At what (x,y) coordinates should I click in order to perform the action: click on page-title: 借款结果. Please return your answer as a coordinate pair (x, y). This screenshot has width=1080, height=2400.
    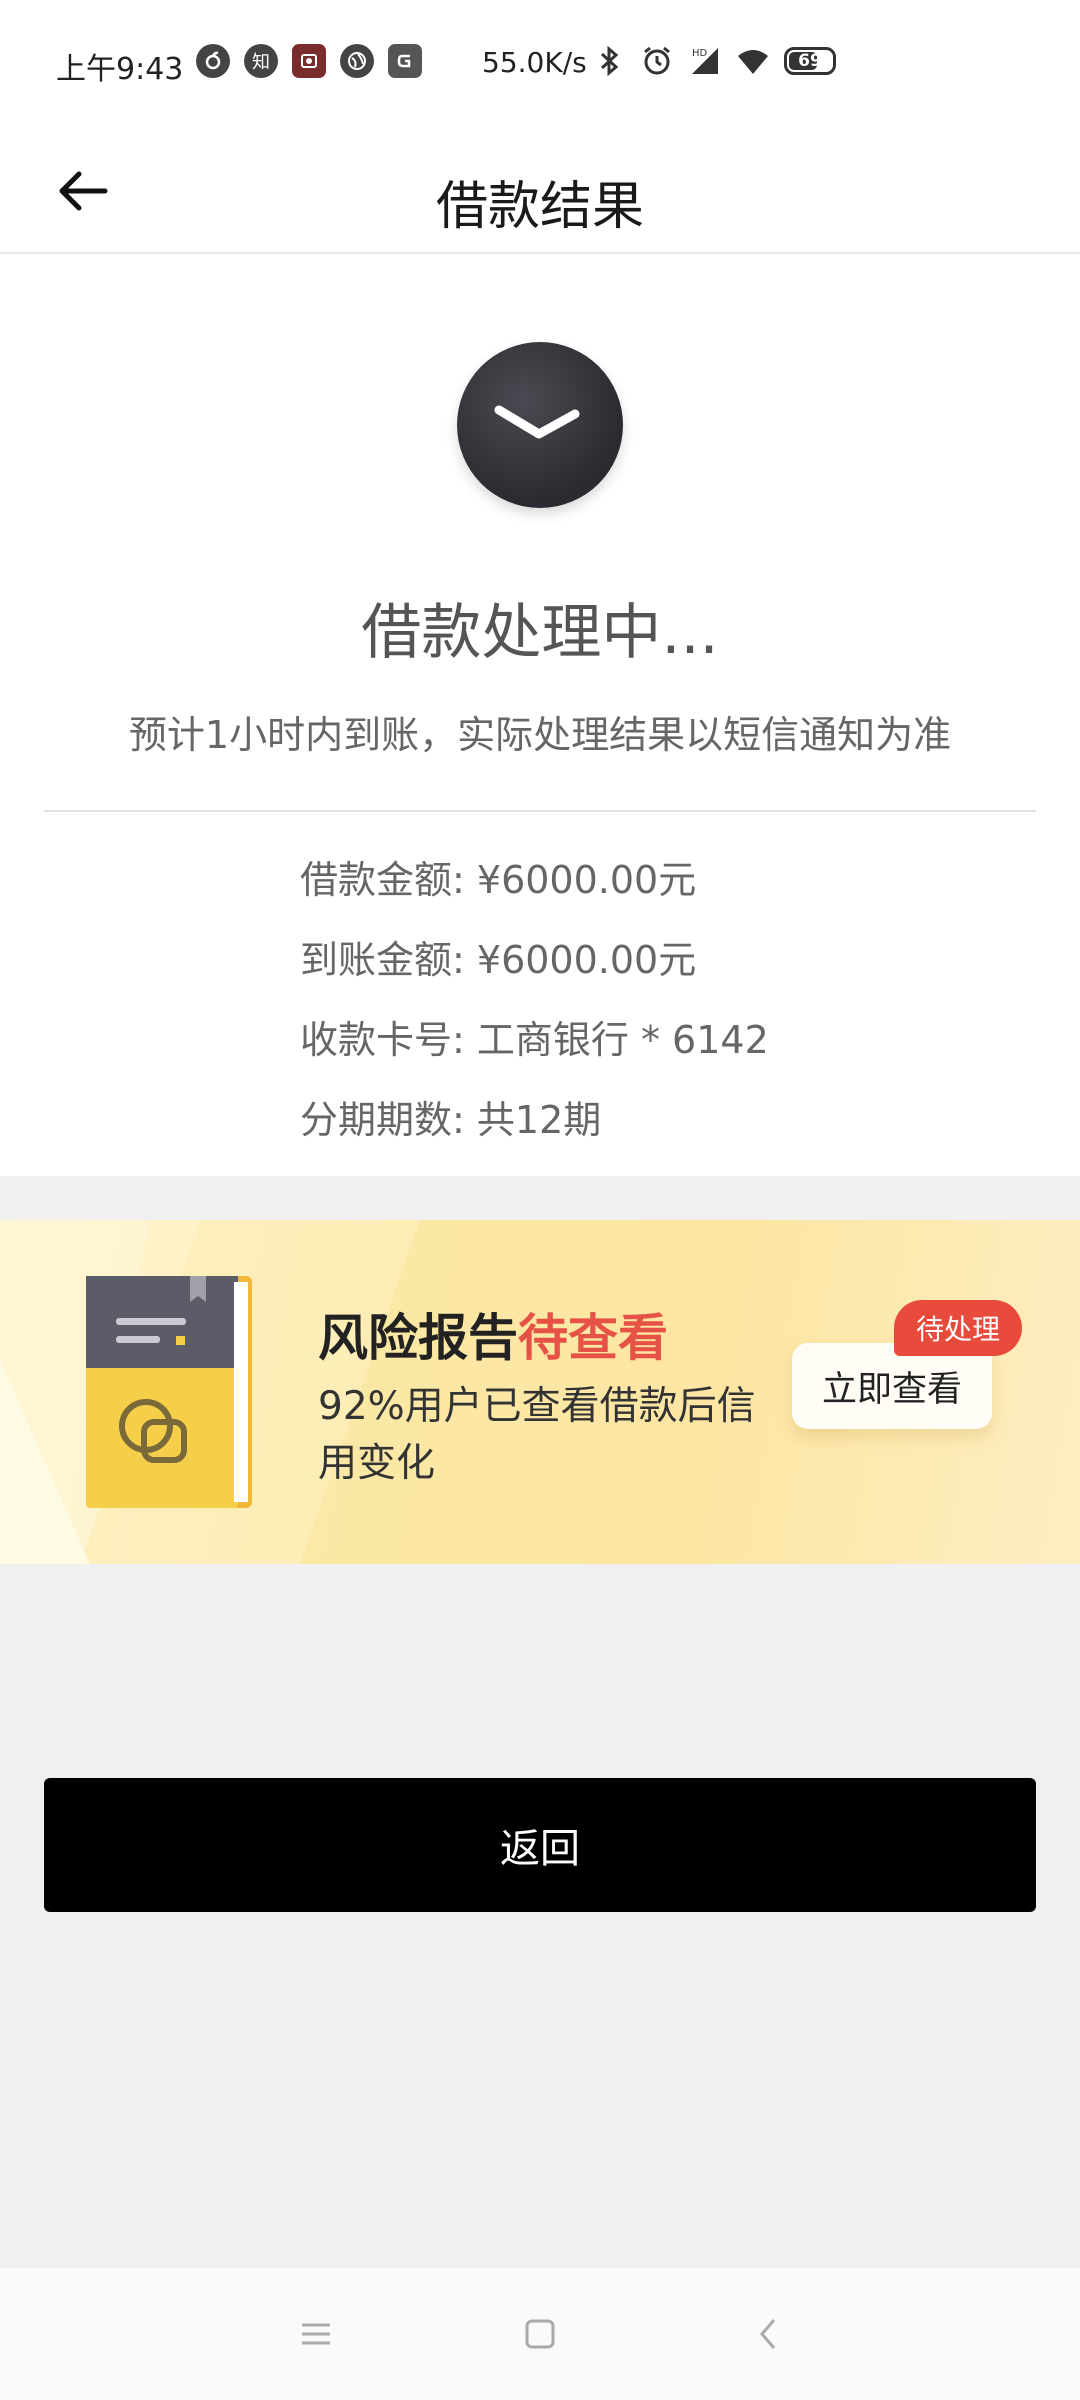
    Looking at the image, I should click on (539, 207).